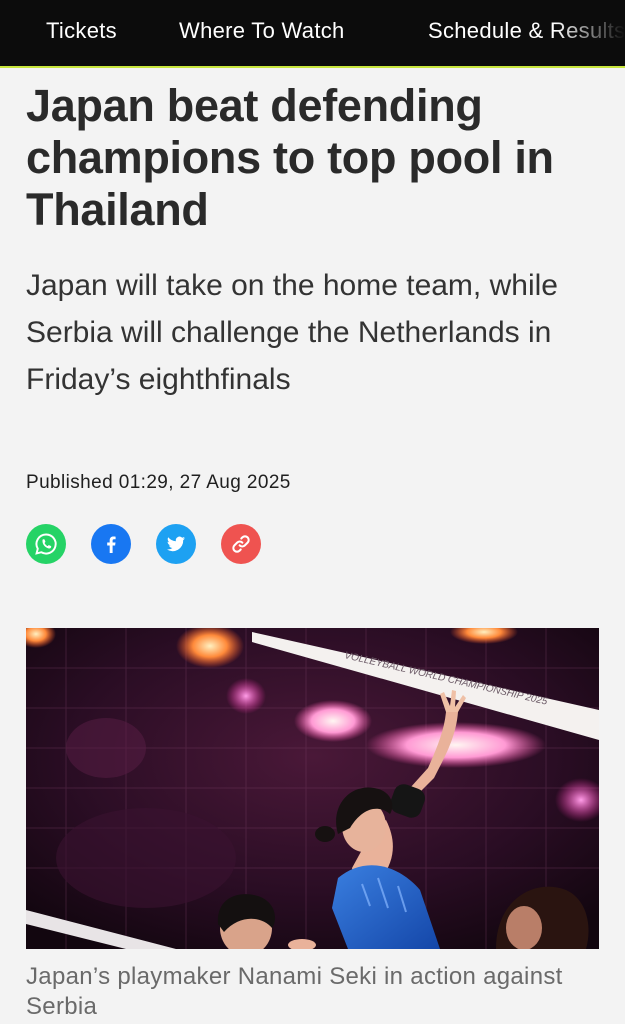 The width and height of the screenshot is (625, 1024). I want to click on whatsapp-share-button, so click(46, 544).